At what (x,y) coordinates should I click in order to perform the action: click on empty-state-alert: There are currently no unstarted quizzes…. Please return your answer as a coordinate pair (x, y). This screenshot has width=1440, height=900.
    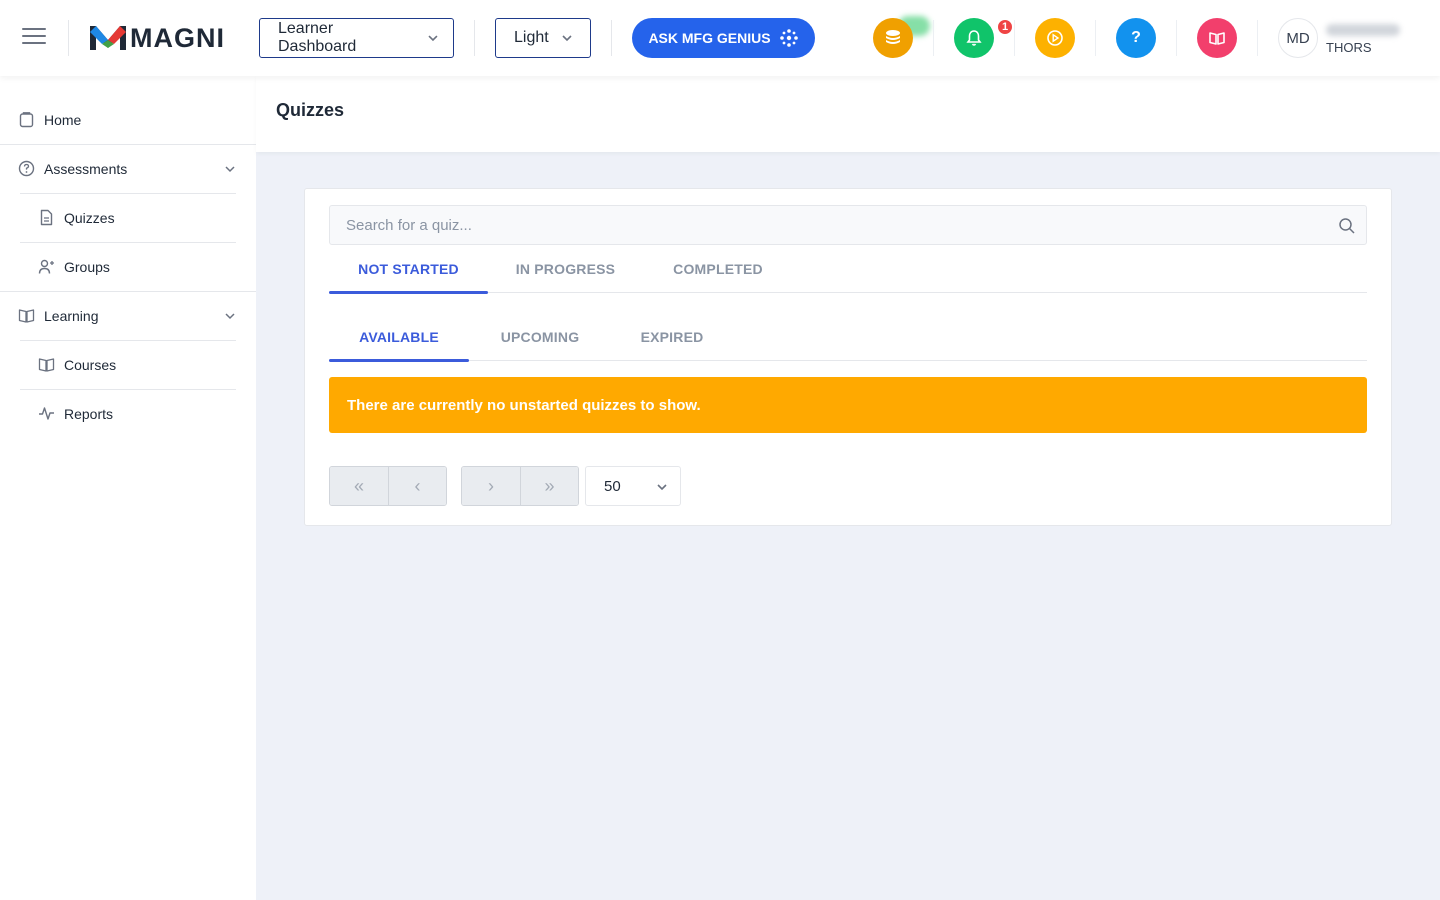
    Looking at the image, I should click on (848, 405).